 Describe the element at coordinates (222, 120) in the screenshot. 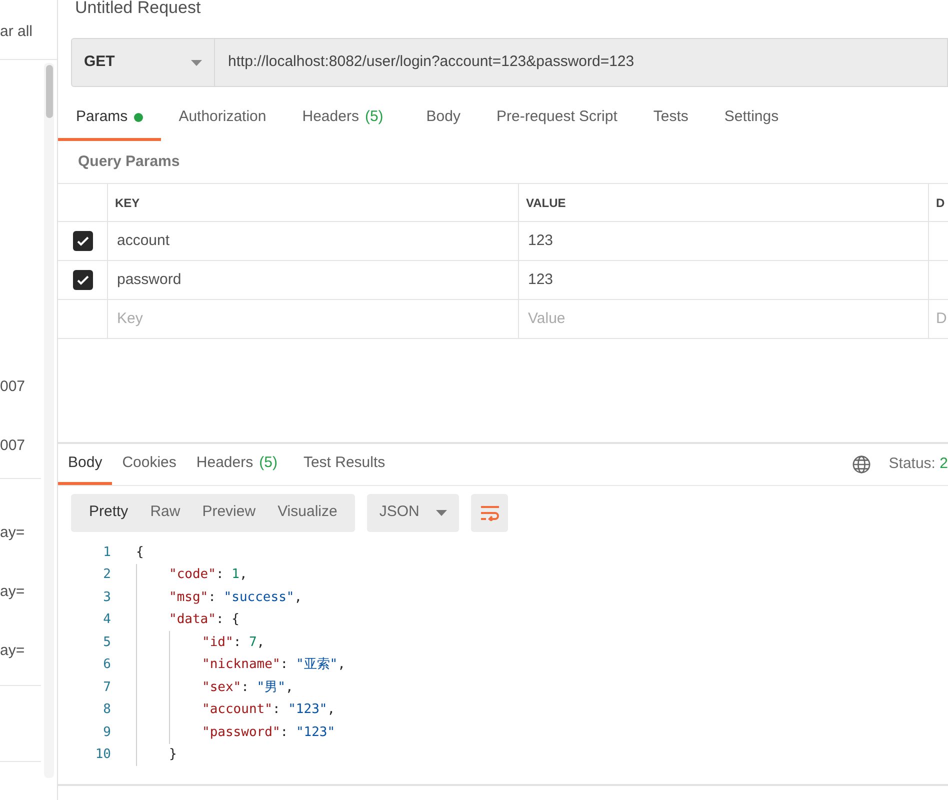

I see `request-tab: Authorization` at that location.